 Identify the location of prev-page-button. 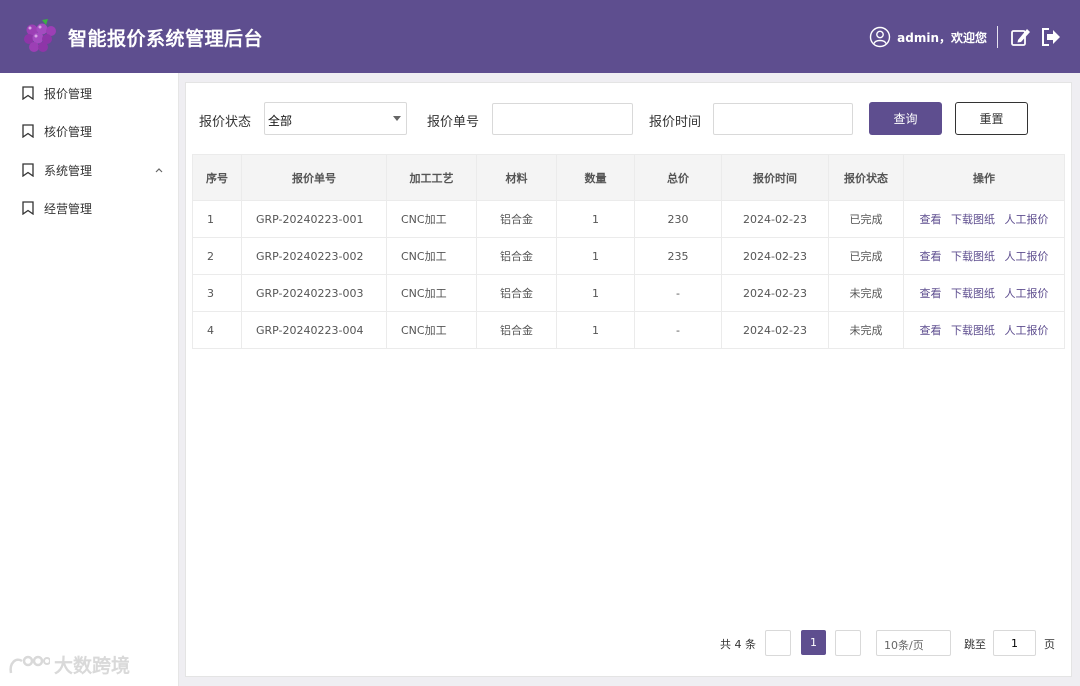
(778, 643).